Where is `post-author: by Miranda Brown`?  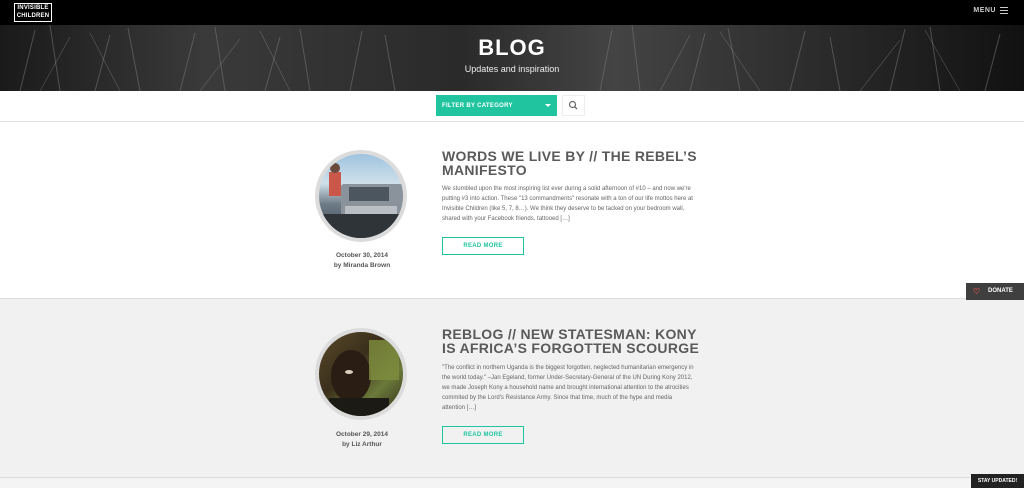
post-author: by Miranda Brown is located at coordinates (362, 265).